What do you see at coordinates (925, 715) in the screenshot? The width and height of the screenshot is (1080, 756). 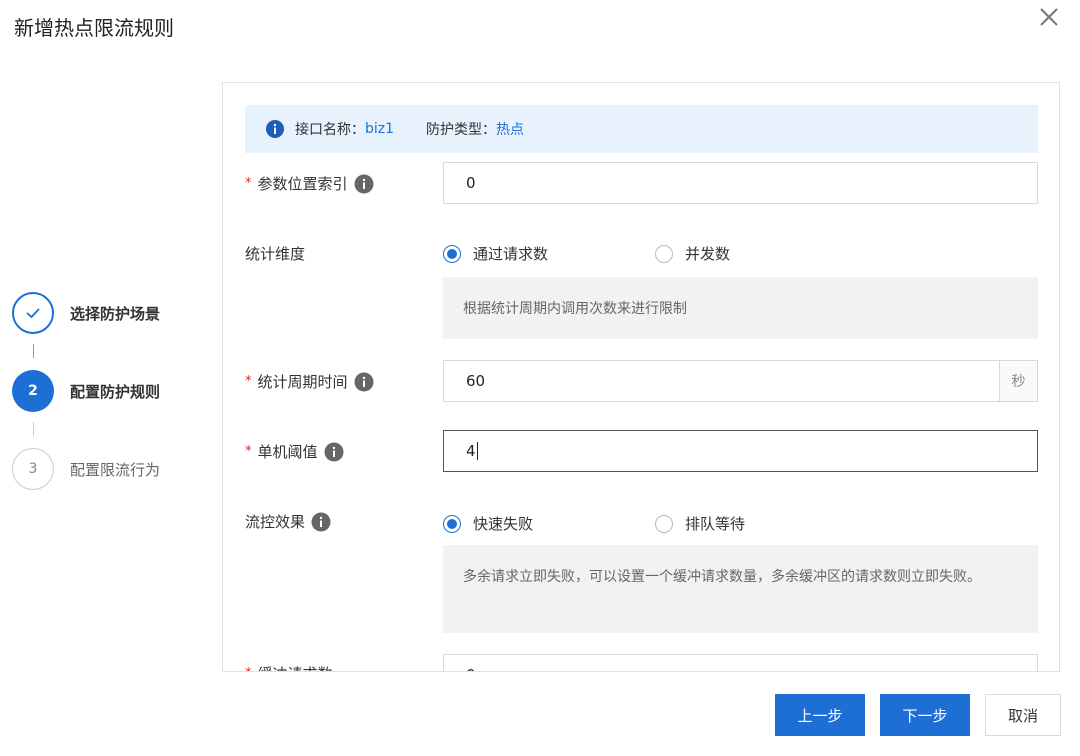 I see `next-step-button: 下一步` at bounding box center [925, 715].